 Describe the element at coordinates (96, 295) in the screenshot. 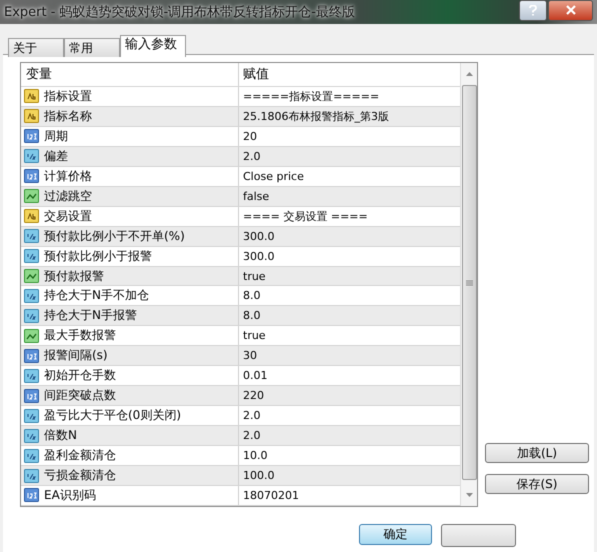

I see `parameter-name: 持仓大于N手不加仓` at that location.